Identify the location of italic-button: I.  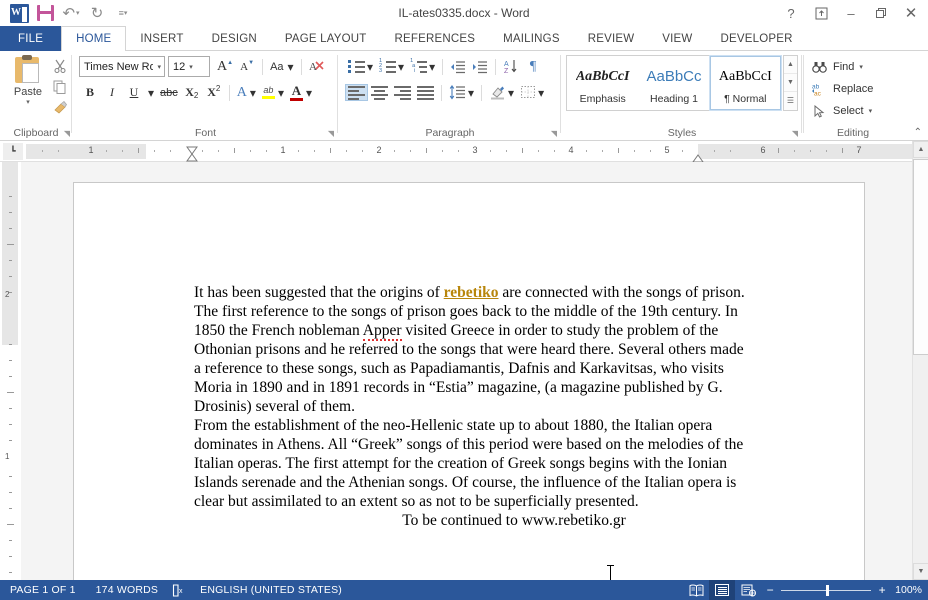
(112, 92).